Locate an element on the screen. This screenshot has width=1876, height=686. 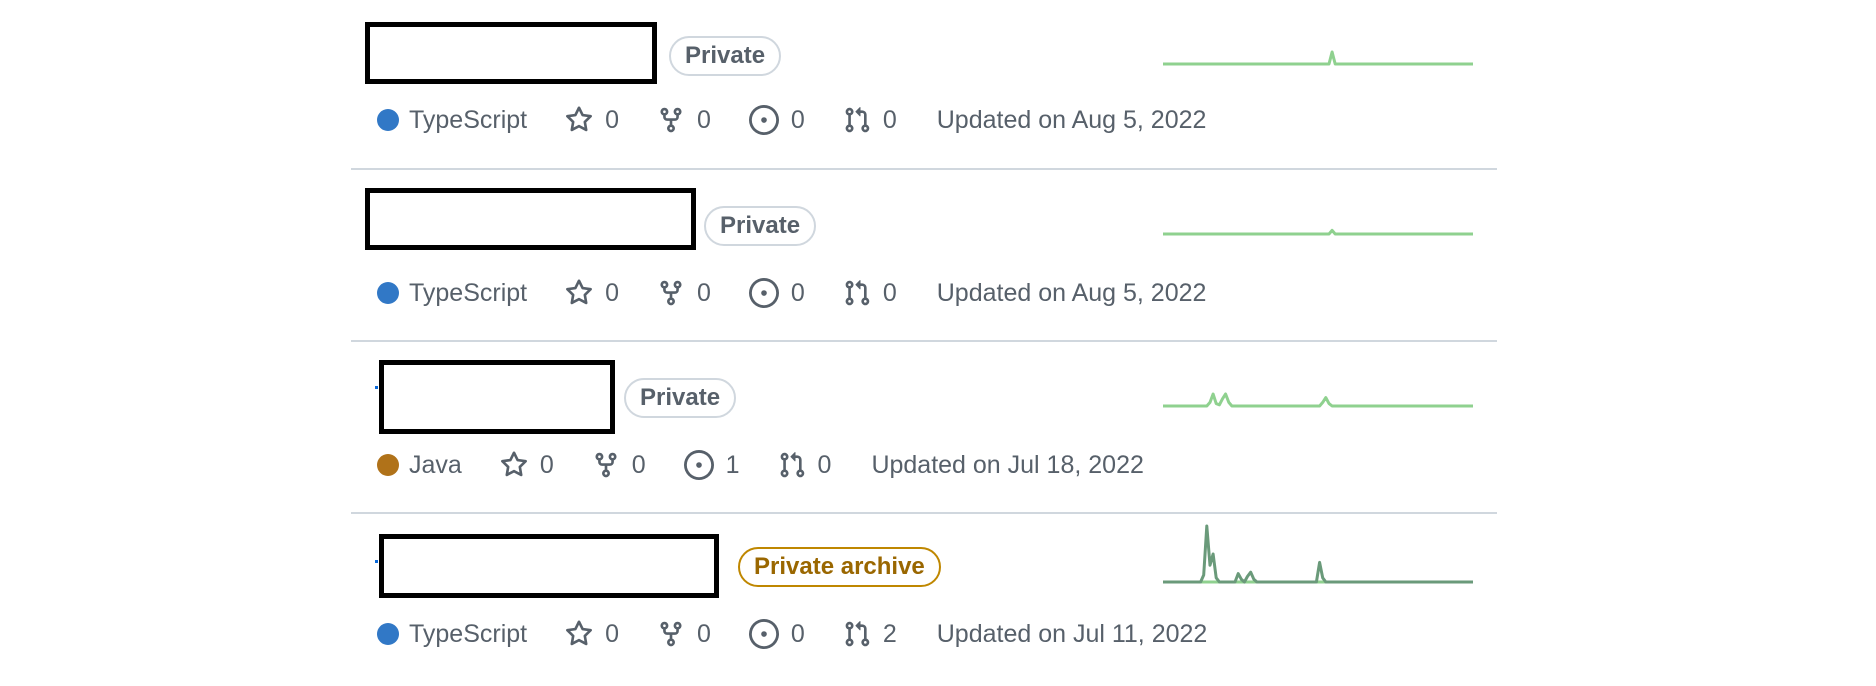
updated-date: Updated on Jul 11, 2022 is located at coordinates (1072, 633).